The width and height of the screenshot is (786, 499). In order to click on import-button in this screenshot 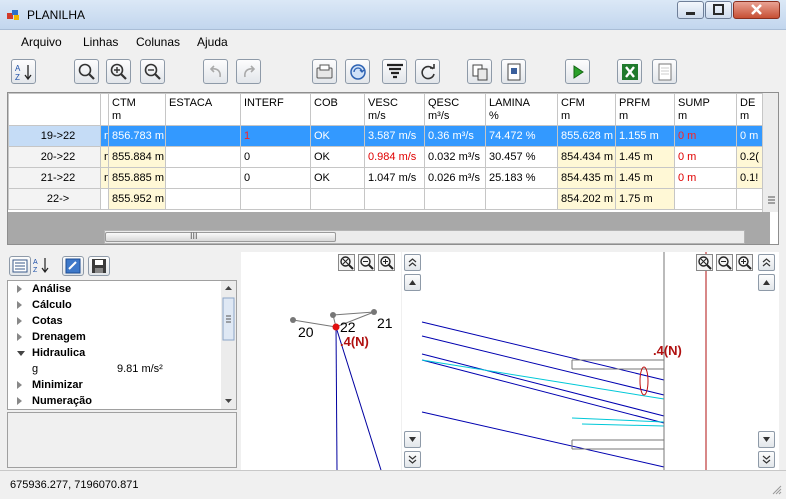, I will do `click(324, 71)`.